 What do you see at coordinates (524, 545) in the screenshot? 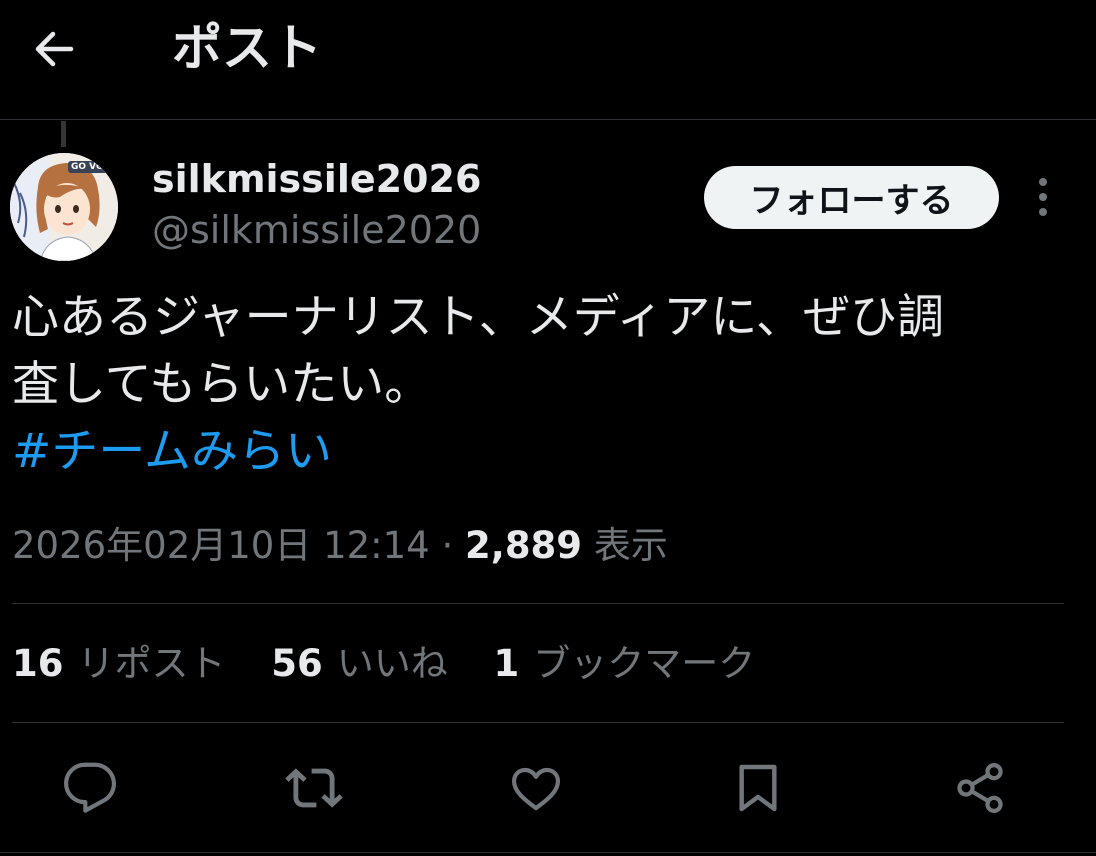
I see `view-count: 2,889` at bounding box center [524, 545].